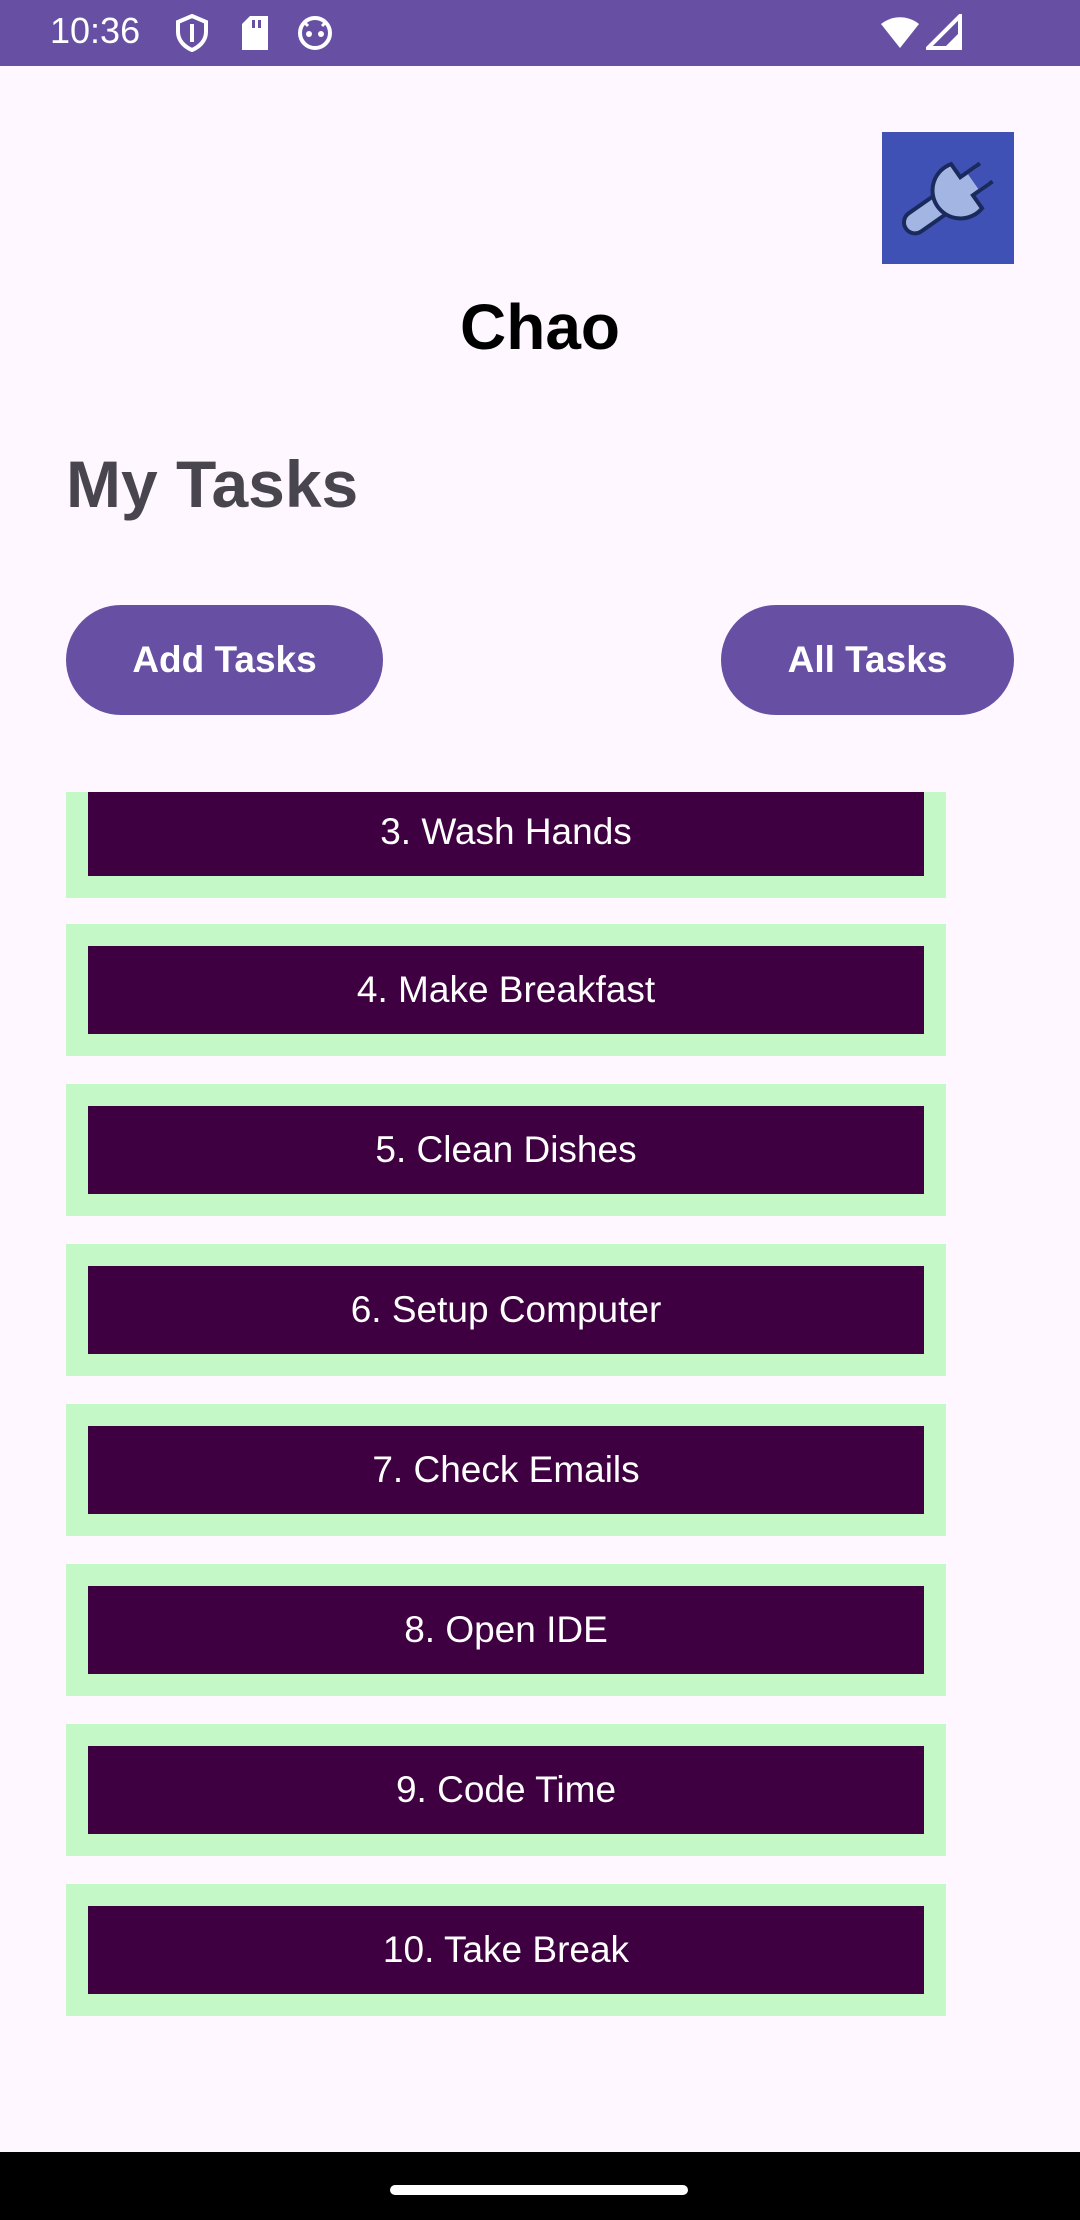  What do you see at coordinates (867, 660) in the screenshot?
I see `all-tasks-button: All Tasks` at bounding box center [867, 660].